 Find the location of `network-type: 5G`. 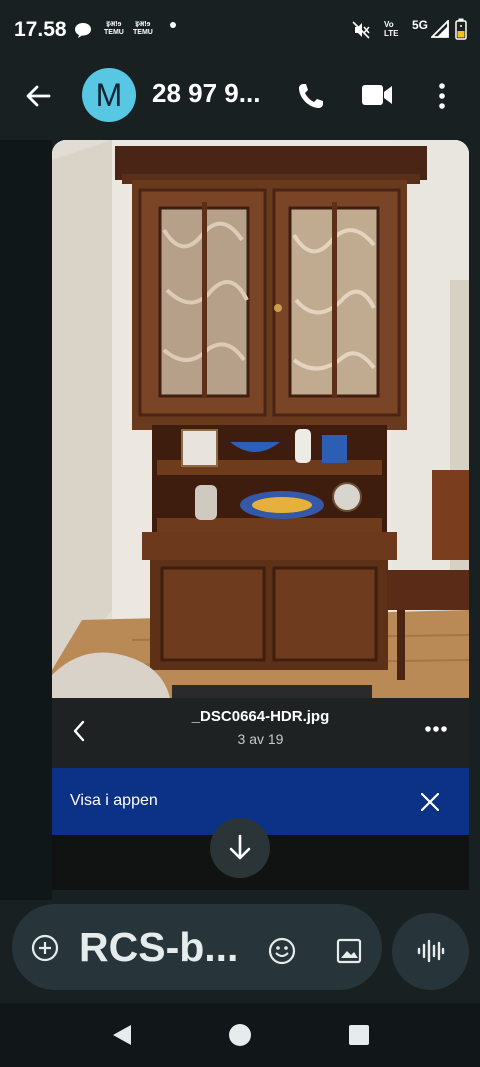

network-type: 5G is located at coordinates (420, 25).